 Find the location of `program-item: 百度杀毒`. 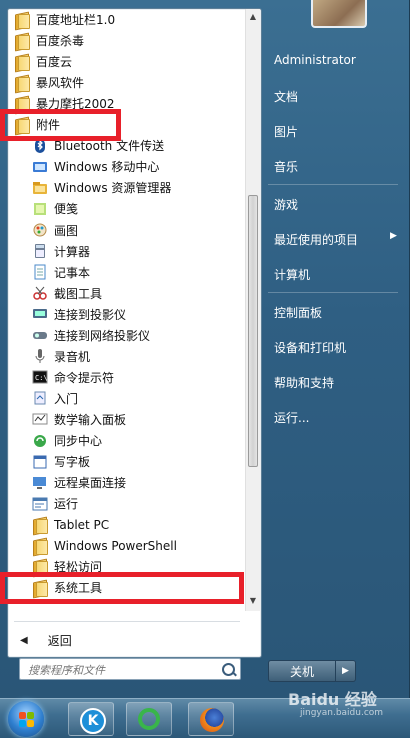

program-item: 百度杀毒 is located at coordinates (126, 40).